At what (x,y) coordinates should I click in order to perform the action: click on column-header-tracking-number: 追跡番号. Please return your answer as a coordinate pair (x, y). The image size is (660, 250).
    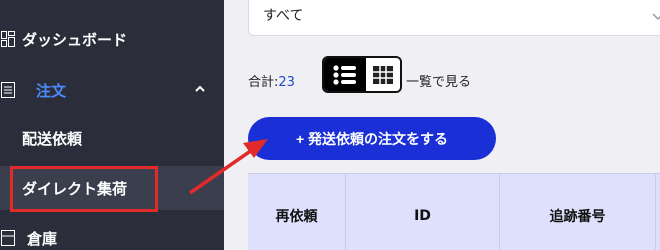
    Looking at the image, I should click on (578, 212).